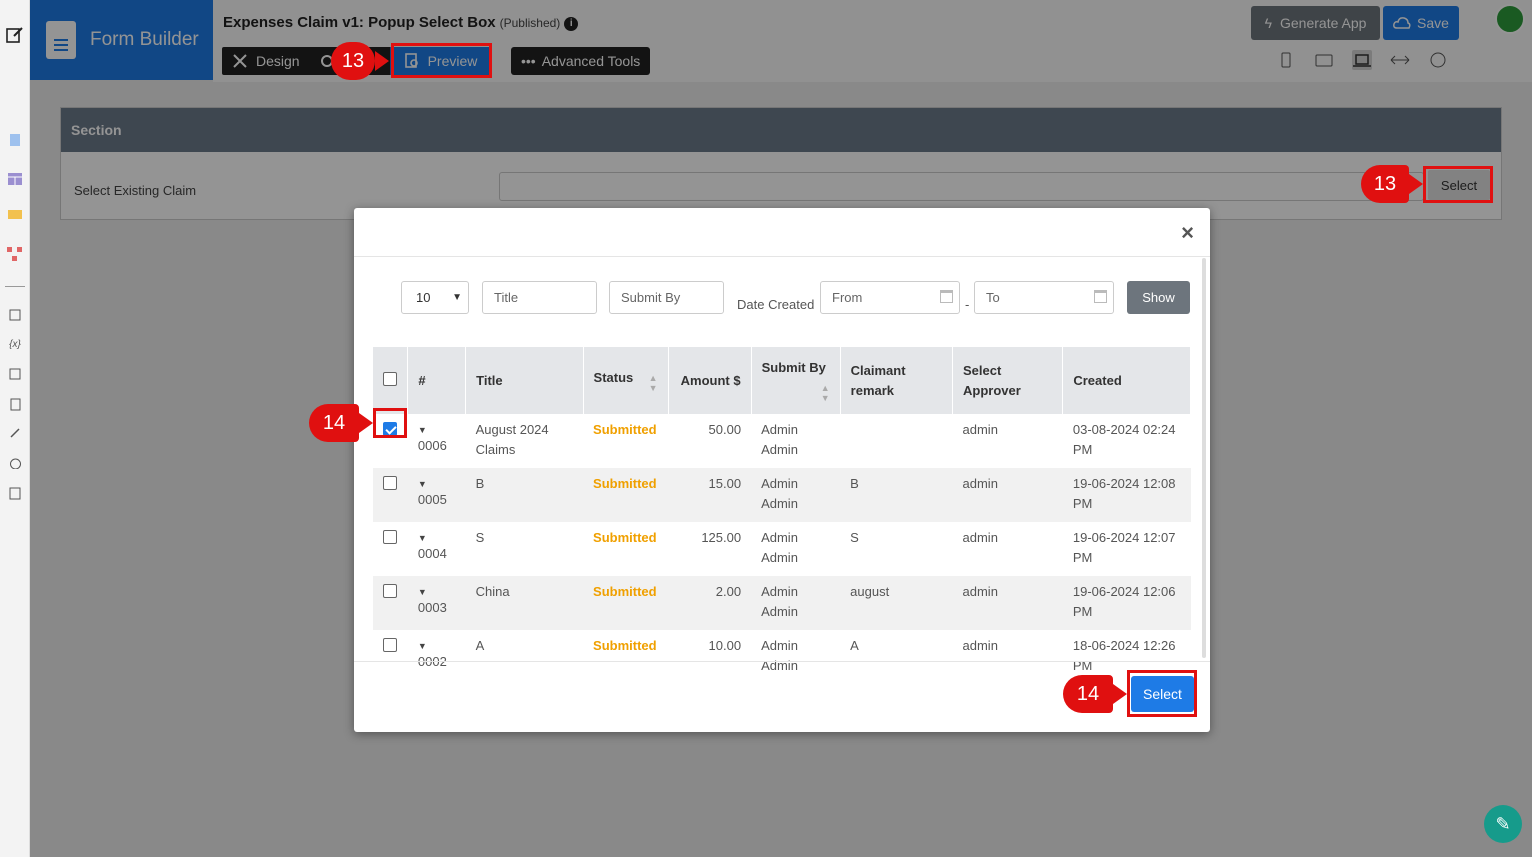  I want to click on sort-icon: ▲ ▼, so click(653, 383).